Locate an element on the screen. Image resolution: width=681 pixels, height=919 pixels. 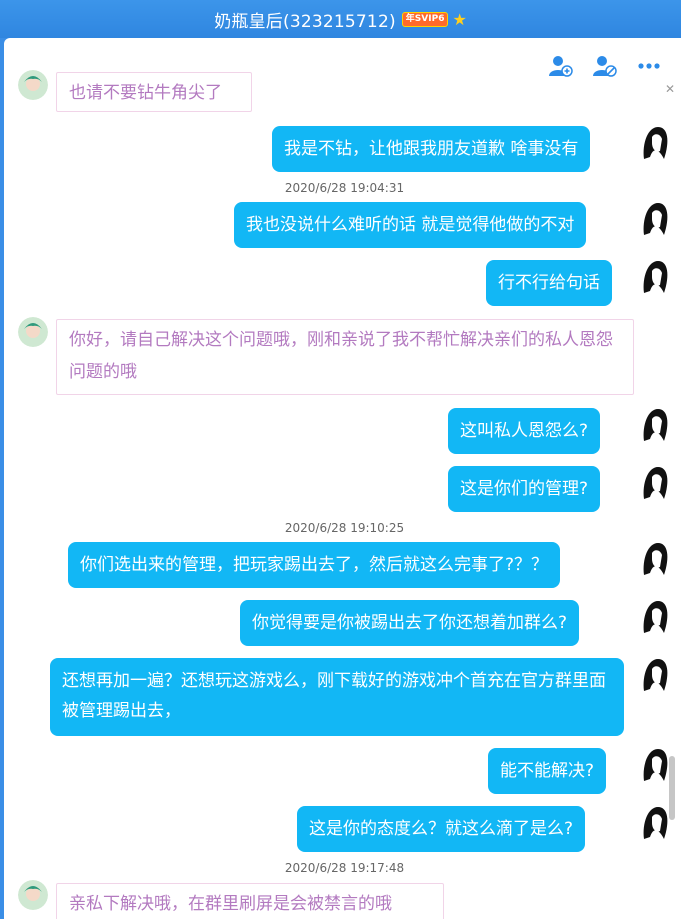
message-text: 也请不要钻牛角尖了 is located at coordinates (145, 93).